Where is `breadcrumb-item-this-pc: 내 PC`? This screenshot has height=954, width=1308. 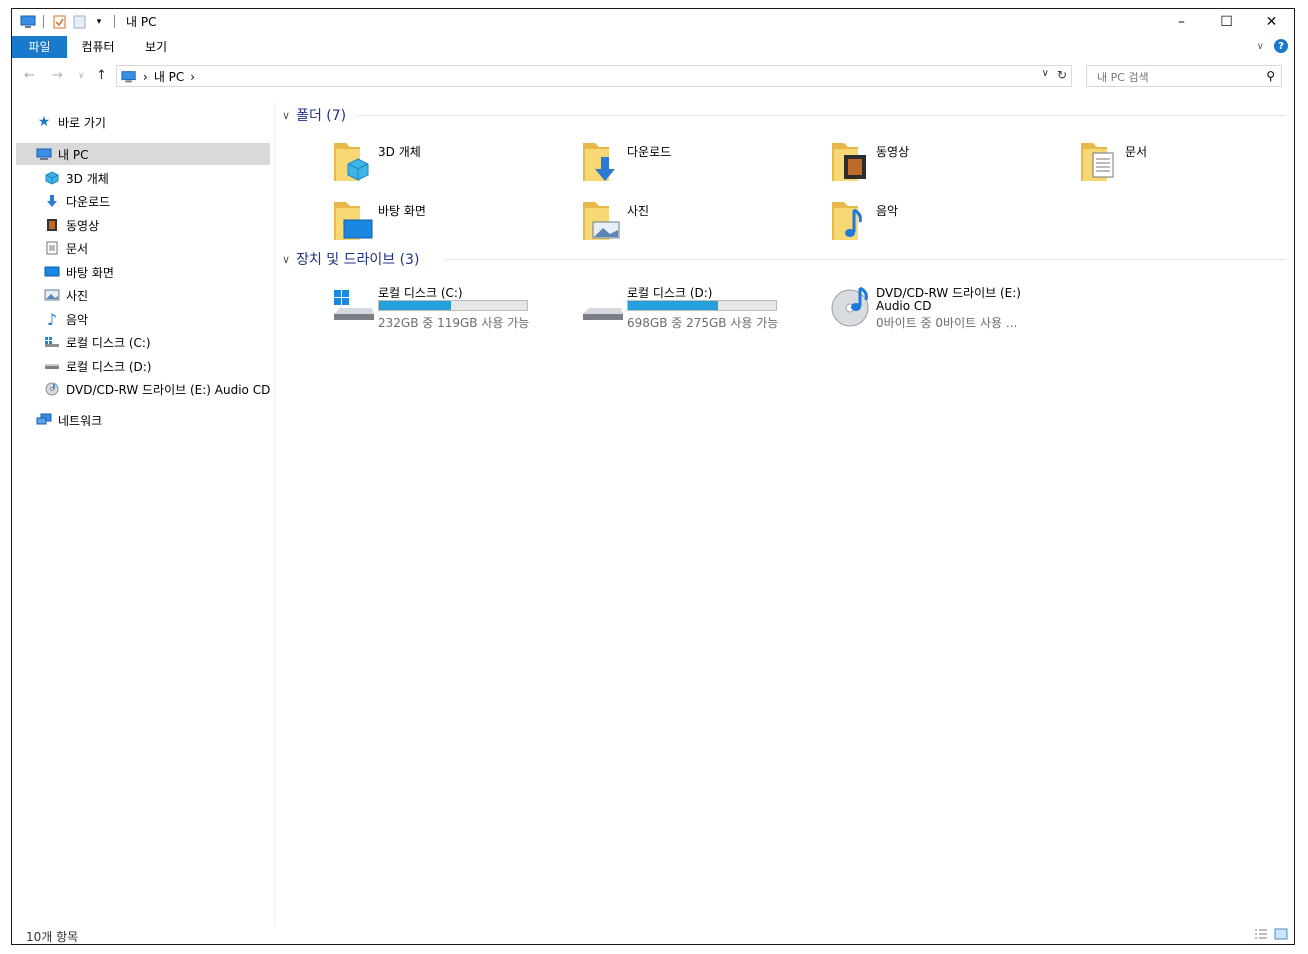
breadcrumb-item-this-pc: 내 PC is located at coordinates (169, 76).